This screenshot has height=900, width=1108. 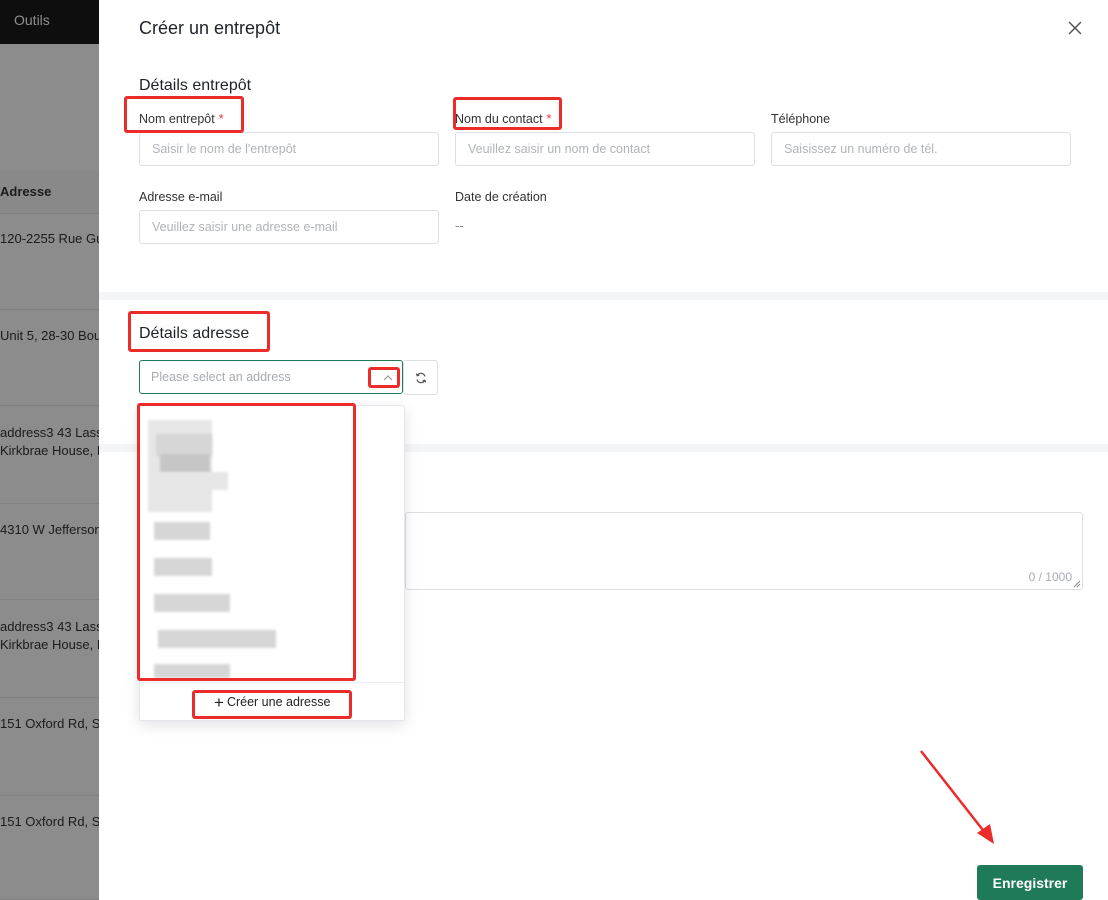 What do you see at coordinates (503, 119) in the screenshot?
I see `contact-name-label: Nom du contact *` at bounding box center [503, 119].